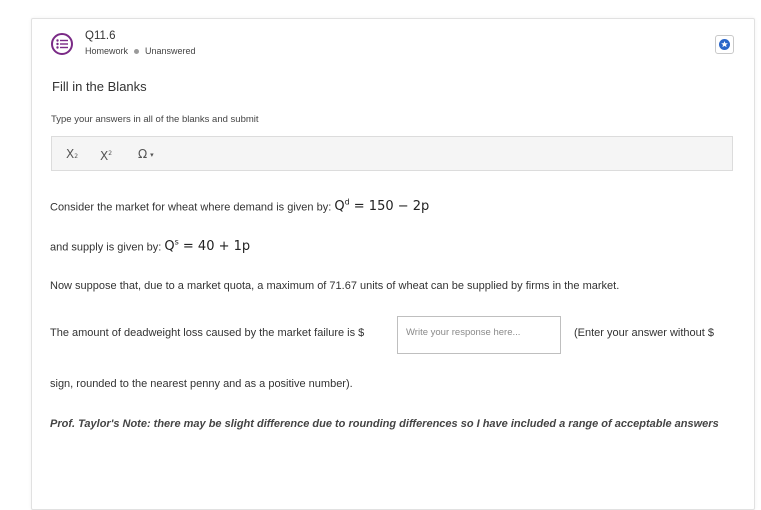 Image resolution: width=761 pixels, height=510 pixels. I want to click on question-number: Q11.6, so click(100, 36).